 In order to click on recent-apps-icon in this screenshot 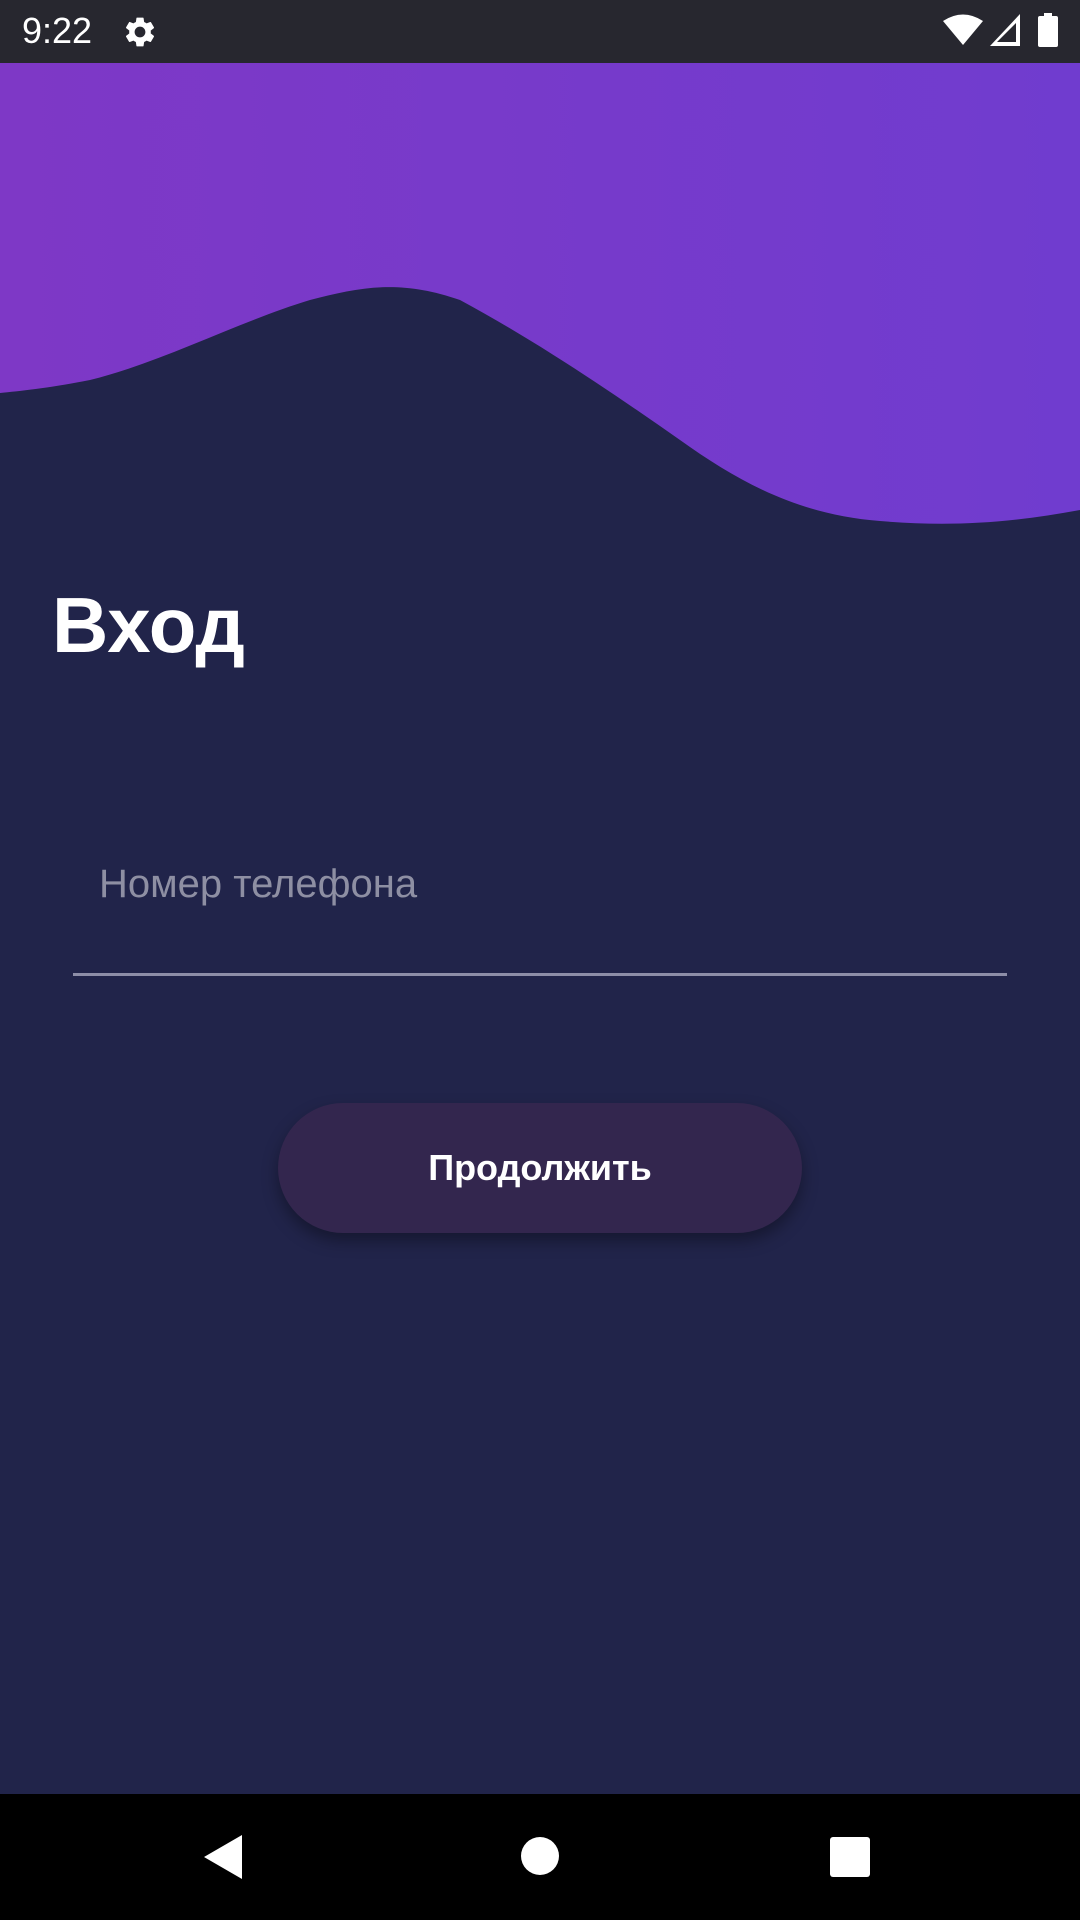, I will do `click(850, 1857)`.